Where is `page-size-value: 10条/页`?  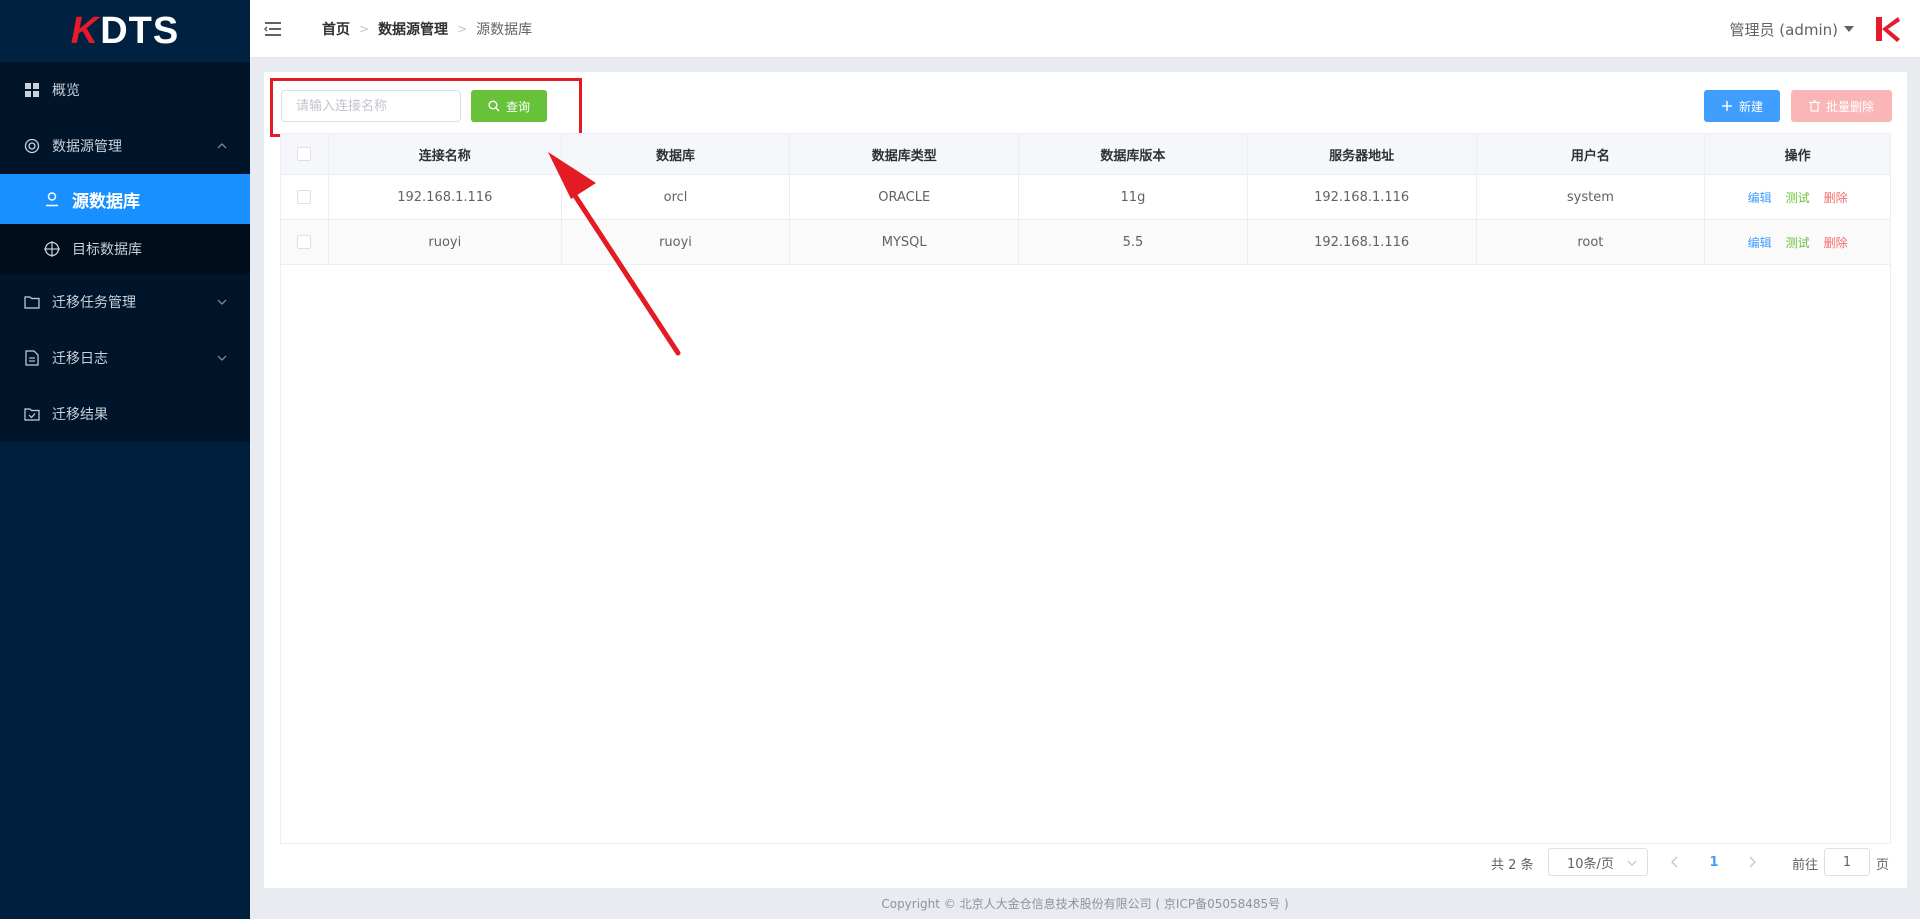
page-size-value: 10条/页 is located at coordinates (1590, 864).